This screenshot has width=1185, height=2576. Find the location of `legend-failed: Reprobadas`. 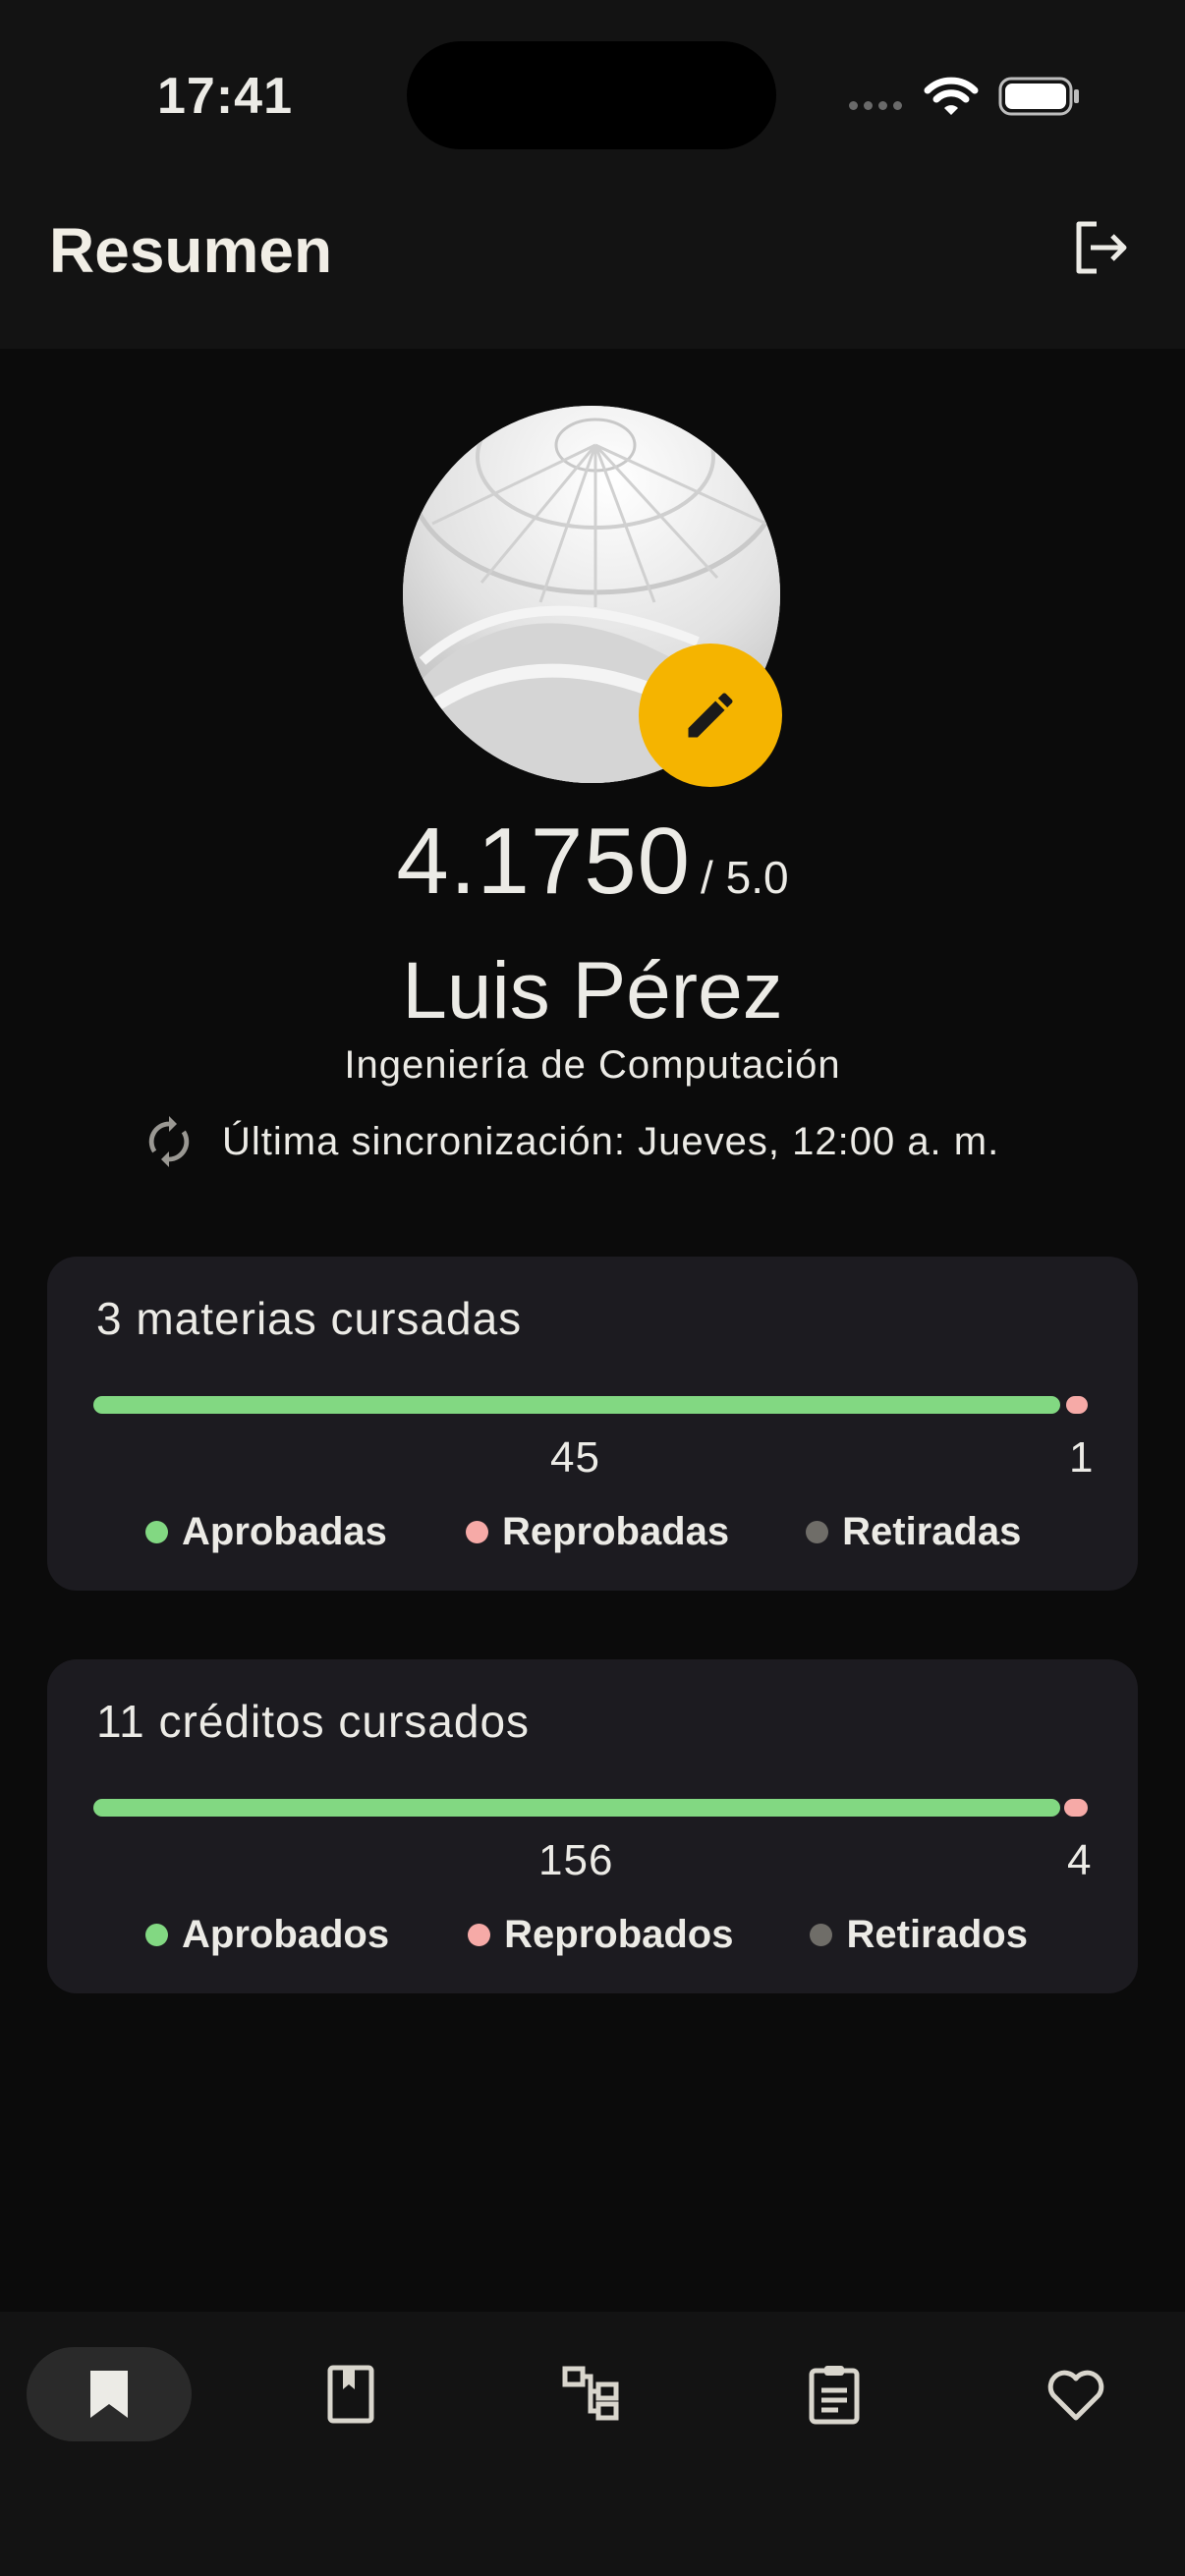

legend-failed: Reprobadas is located at coordinates (598, 1532).